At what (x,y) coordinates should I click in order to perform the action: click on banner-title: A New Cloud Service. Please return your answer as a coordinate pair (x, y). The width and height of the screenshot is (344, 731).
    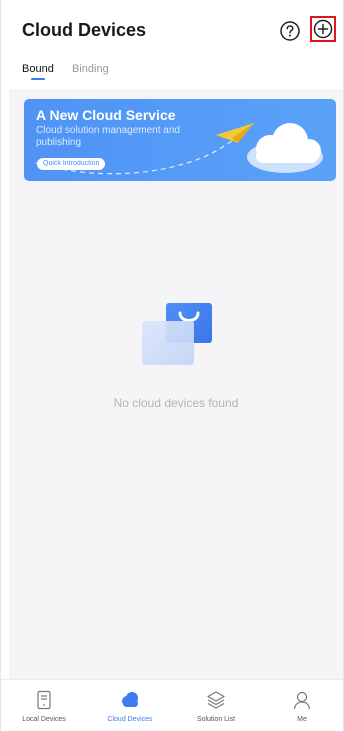
    Looking at the image, I should click on (106, 115).